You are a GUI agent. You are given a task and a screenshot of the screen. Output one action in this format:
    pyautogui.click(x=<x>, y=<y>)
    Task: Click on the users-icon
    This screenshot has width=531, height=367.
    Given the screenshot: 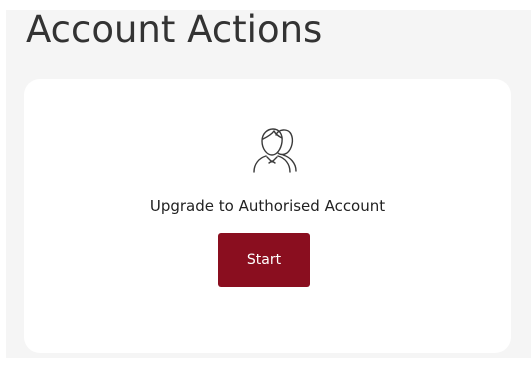 What is the action you would take?
    pyautogui.click(x=274, y=152)
    